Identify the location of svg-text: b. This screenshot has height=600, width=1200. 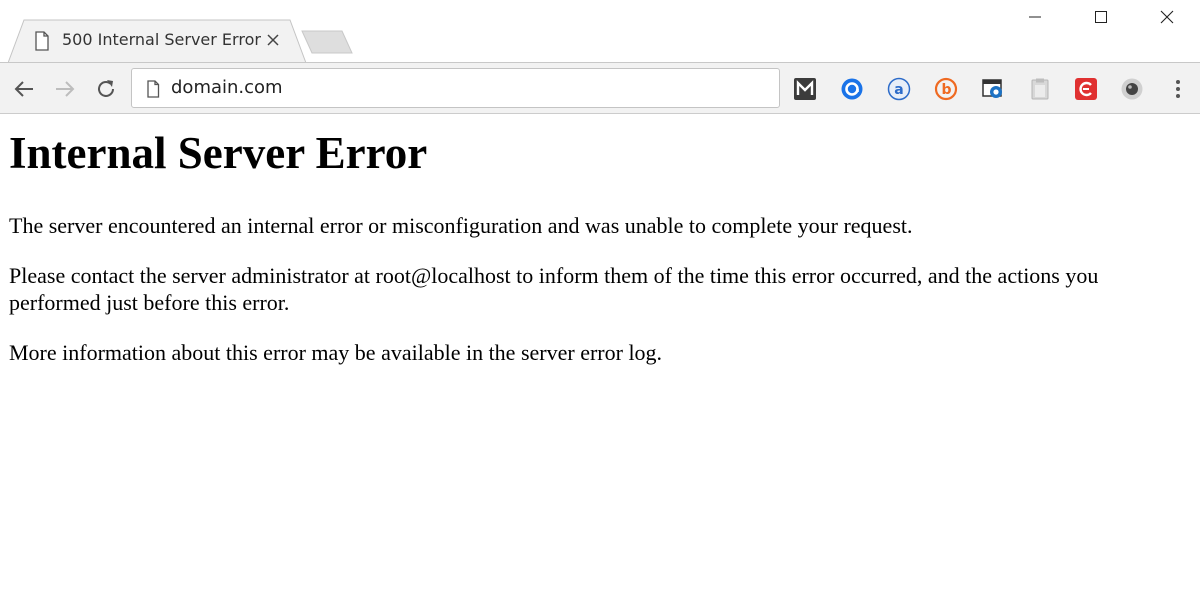
(946, 90).